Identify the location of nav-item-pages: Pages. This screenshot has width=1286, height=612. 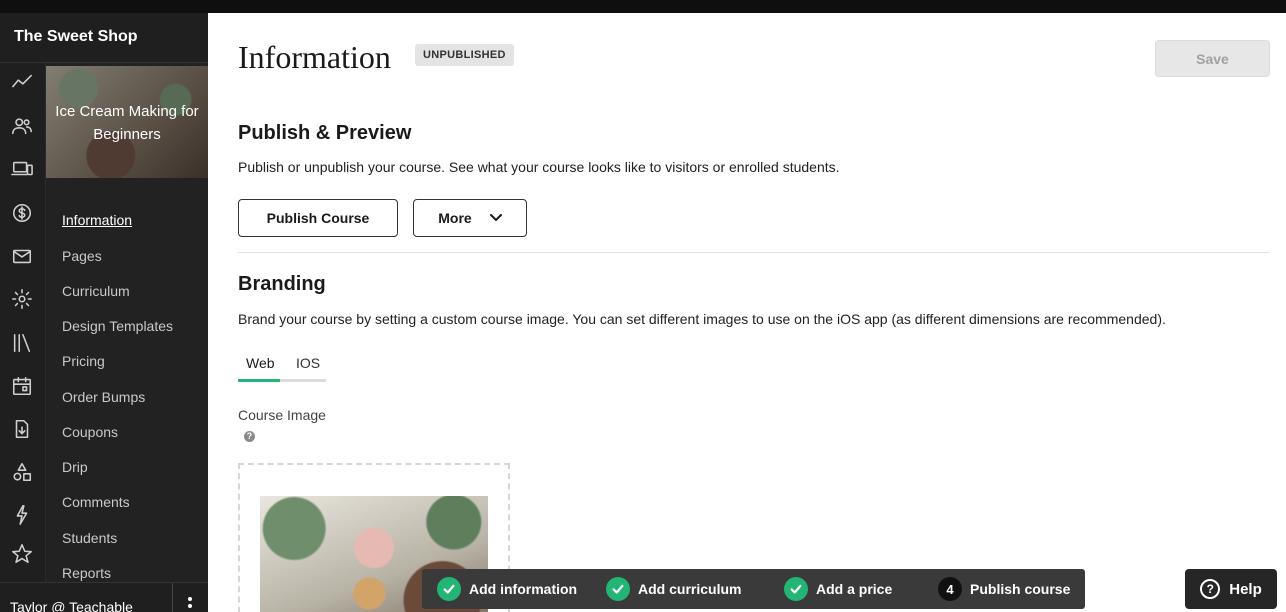
(82, 256).